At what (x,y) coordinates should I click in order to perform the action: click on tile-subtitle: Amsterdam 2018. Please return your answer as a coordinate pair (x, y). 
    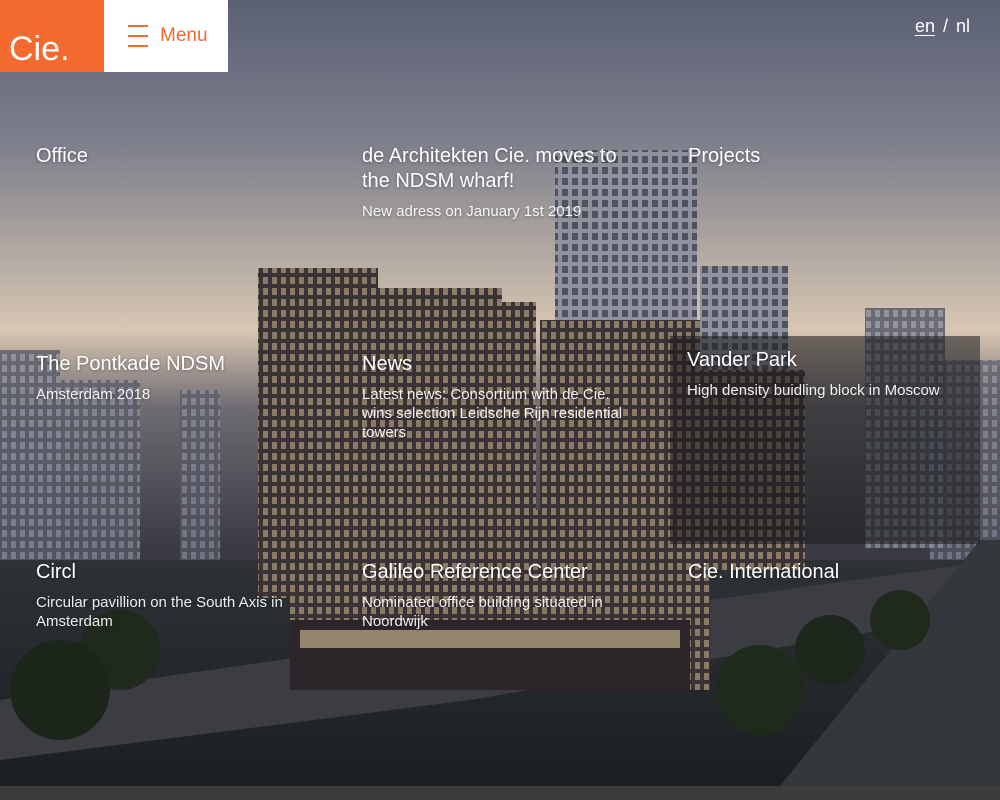
    Looking at the image, I should click on (93, 394).